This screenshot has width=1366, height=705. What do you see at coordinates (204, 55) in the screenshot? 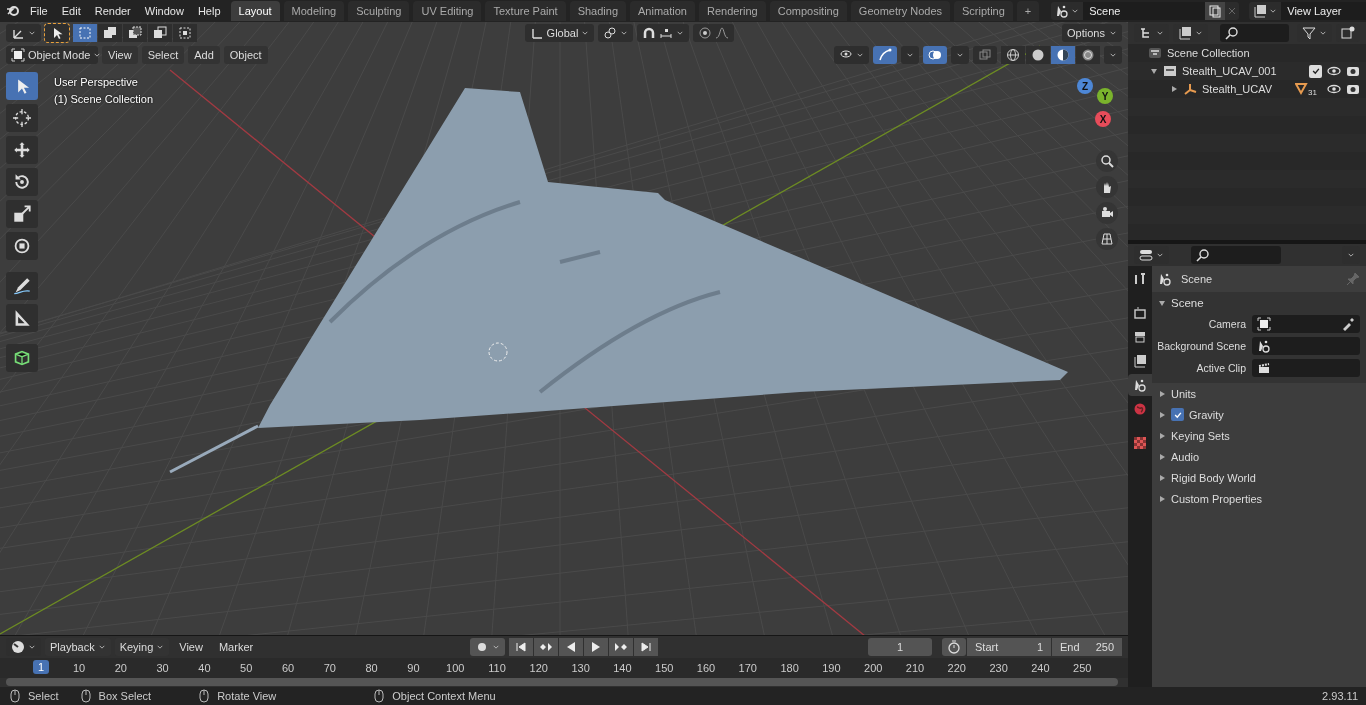
I see `viewport-menu: Add` at bounding box center [204, 55].